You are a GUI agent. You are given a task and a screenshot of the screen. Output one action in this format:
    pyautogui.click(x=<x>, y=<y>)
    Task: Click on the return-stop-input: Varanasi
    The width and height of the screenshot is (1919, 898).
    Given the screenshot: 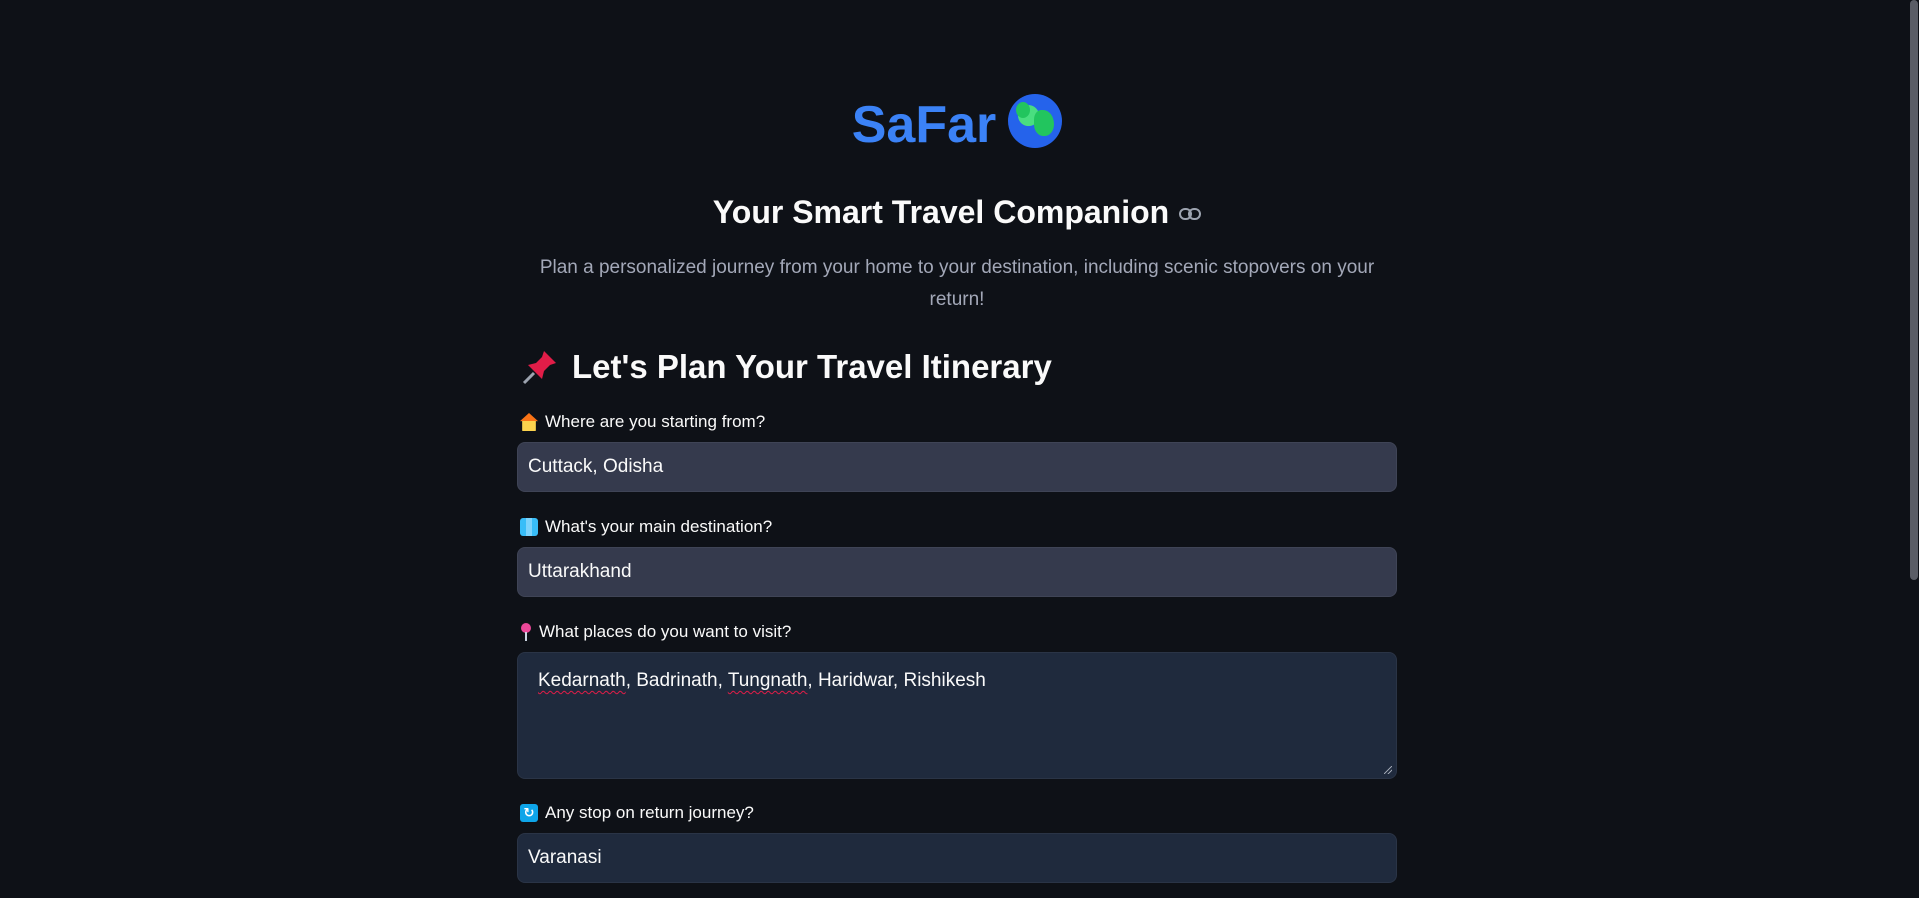 What is the action you would take?
    pyautogui.click(x=957, y=858)
    